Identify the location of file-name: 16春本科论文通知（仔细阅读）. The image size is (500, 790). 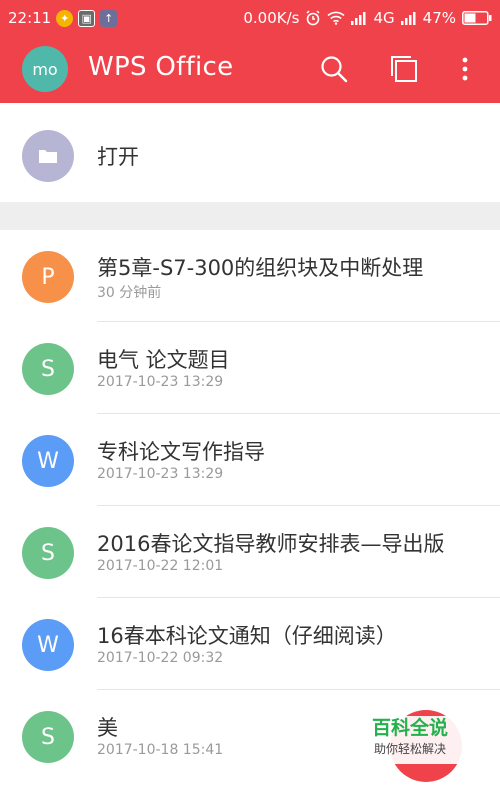
(247, 636).